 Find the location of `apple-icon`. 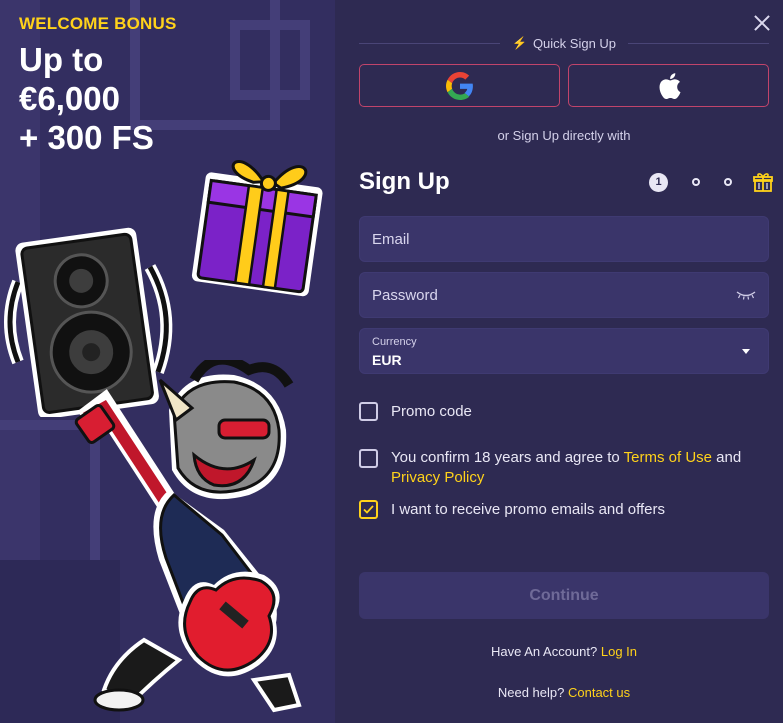

apple-icon is located at coordinates (670, 85).